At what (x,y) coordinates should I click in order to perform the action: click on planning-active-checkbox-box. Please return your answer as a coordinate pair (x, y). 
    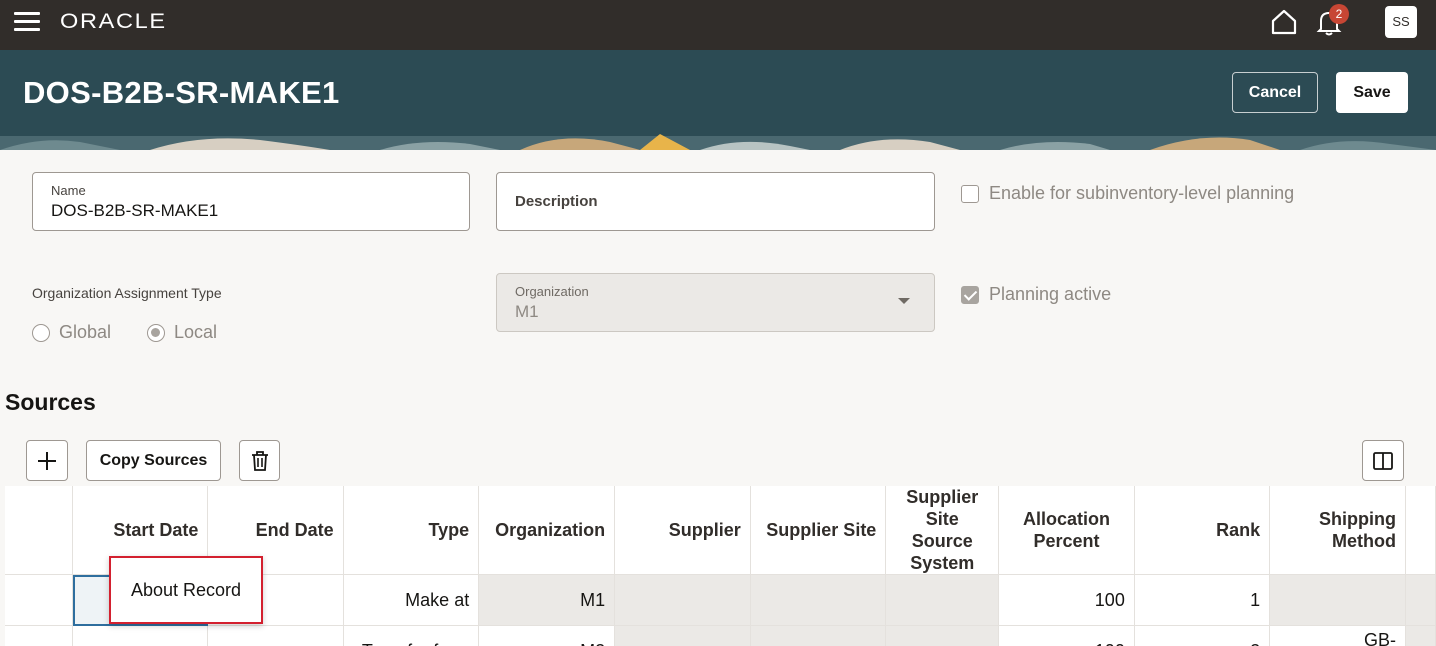
    Looking at the image, I should click on (970, 294).